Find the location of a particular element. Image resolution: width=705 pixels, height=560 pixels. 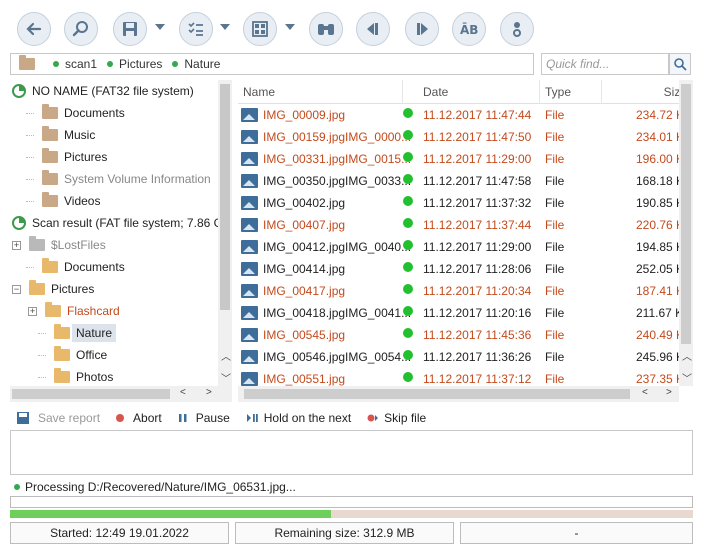

search-icon is located at coordinates (680, 64).